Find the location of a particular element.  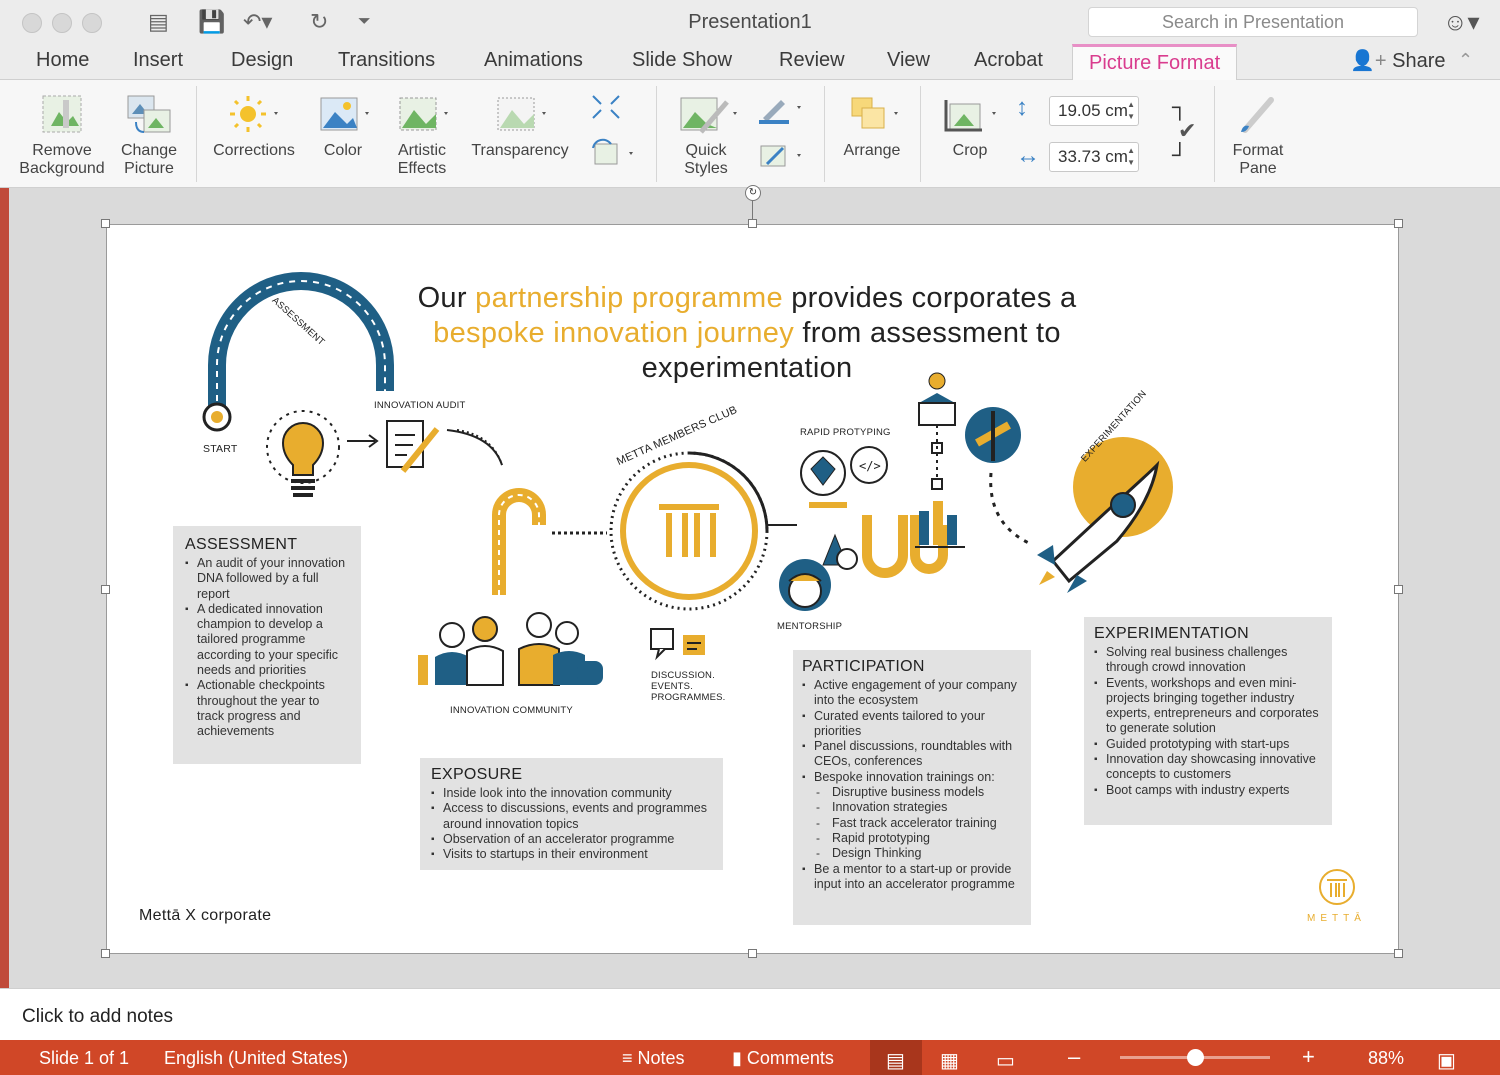

chart-bars-icon is located at coordinates (940, 524).